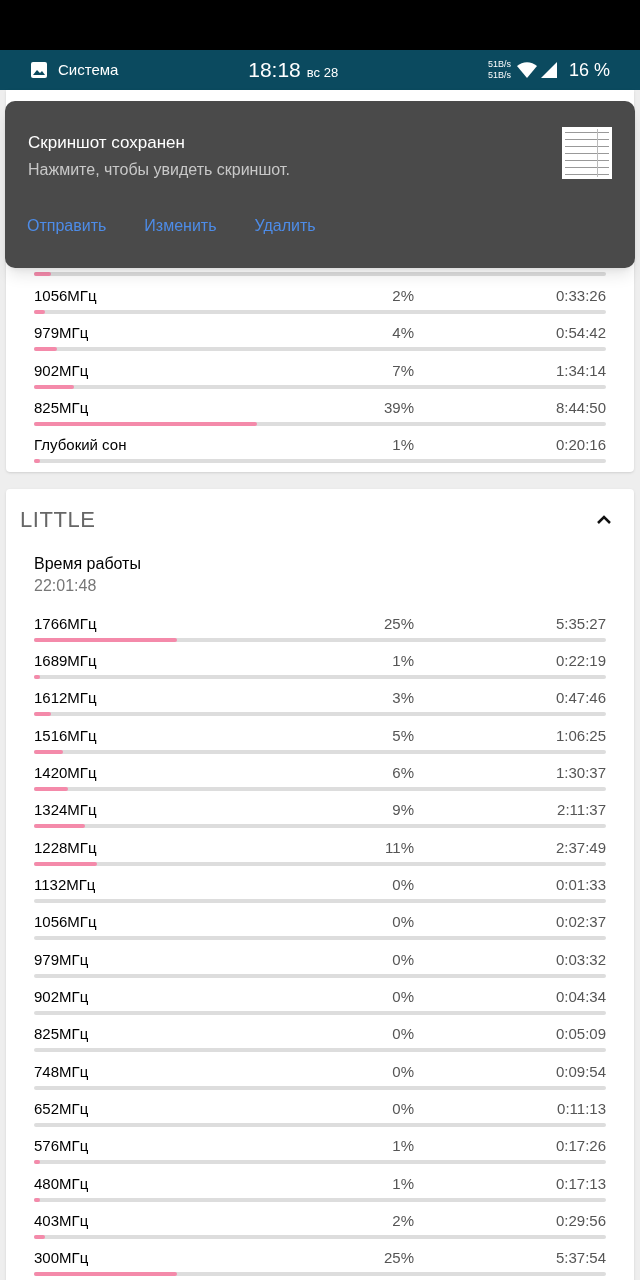  What do you see at coordinates (580, 408) in the screenshot?
I see `time-value: 8:44:50` at bounding box center [580, 408].